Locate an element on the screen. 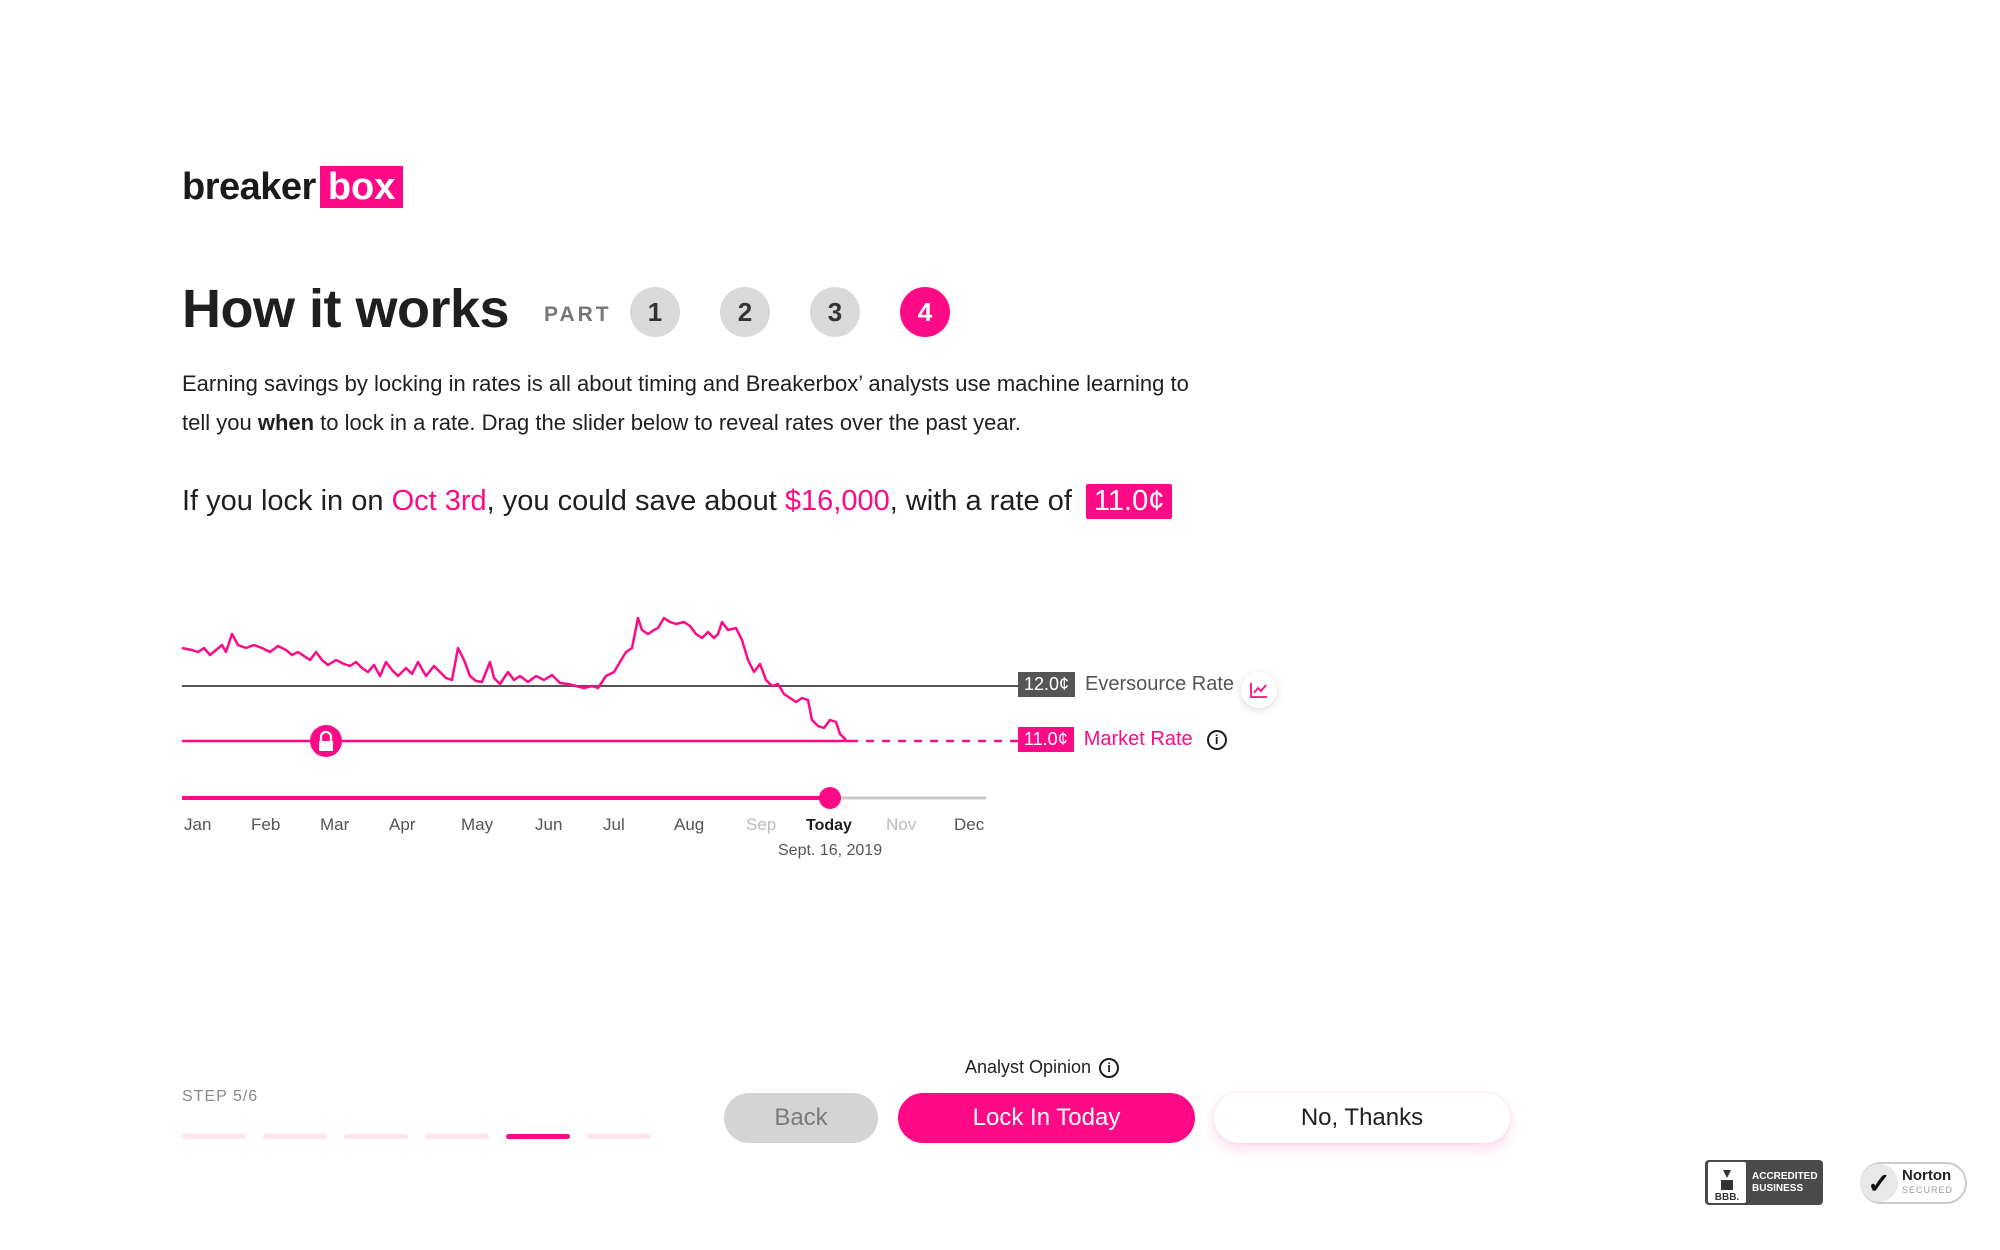 The width and height of the screenshot is (2000, 1250). month-label: Feb is located at coordinates (266, 824).